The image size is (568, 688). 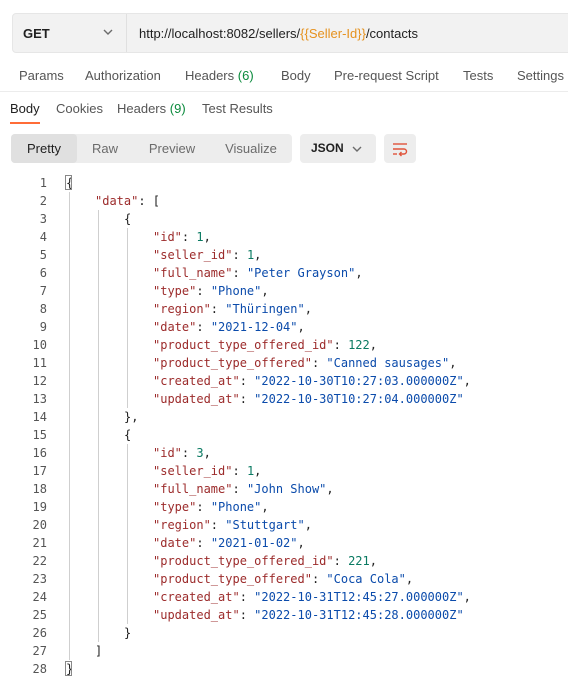 What do you see at coordinates (39, 435) in the screenshot?
I see `line-number: 15` at bounding box center [39, 435].